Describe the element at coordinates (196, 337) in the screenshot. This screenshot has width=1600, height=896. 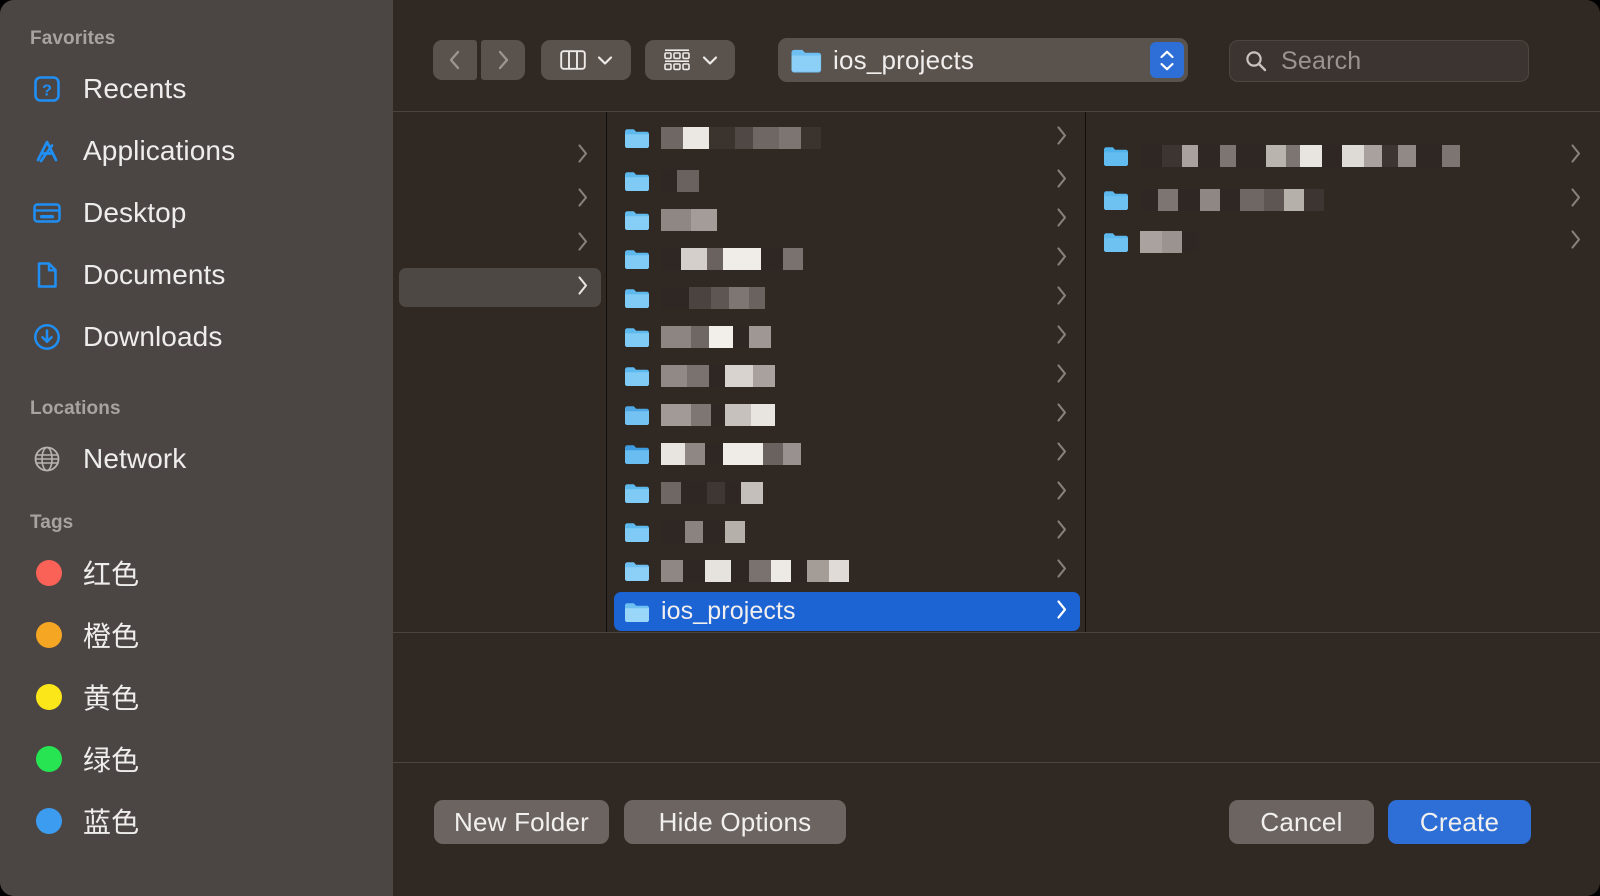
I see `sidebar-item-downloads: Downloads` at that location.